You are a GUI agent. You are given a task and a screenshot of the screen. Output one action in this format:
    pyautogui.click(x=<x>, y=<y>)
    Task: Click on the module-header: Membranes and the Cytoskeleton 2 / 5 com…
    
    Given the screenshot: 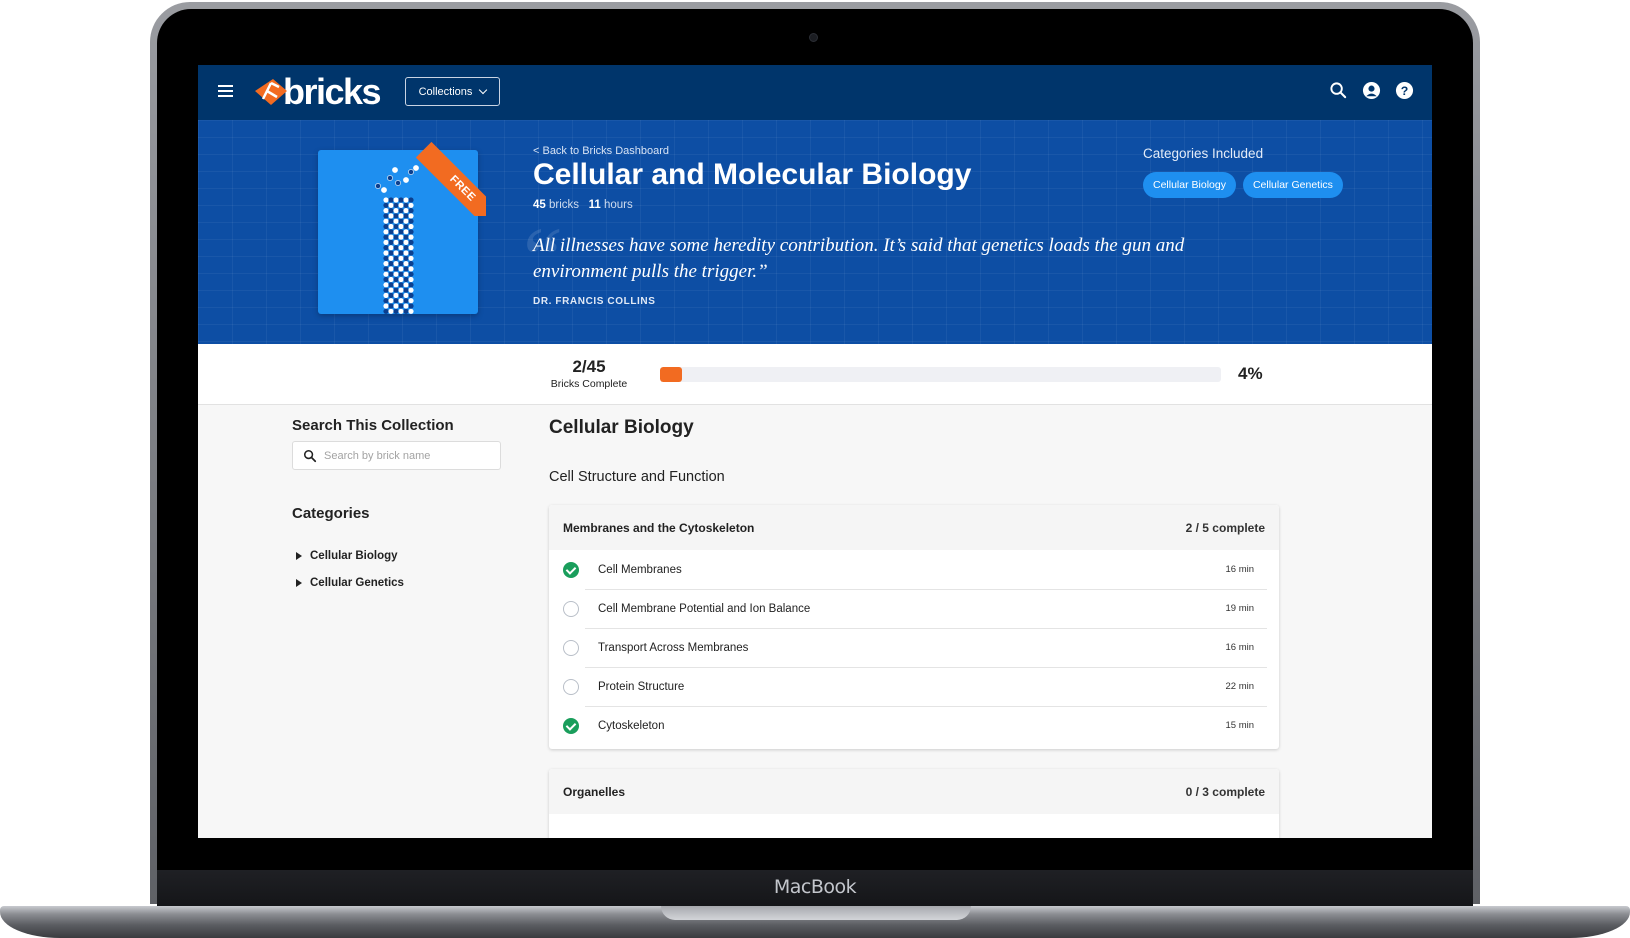 What is the action you would take?
    pyautogui.click(x=914, y=527)
    